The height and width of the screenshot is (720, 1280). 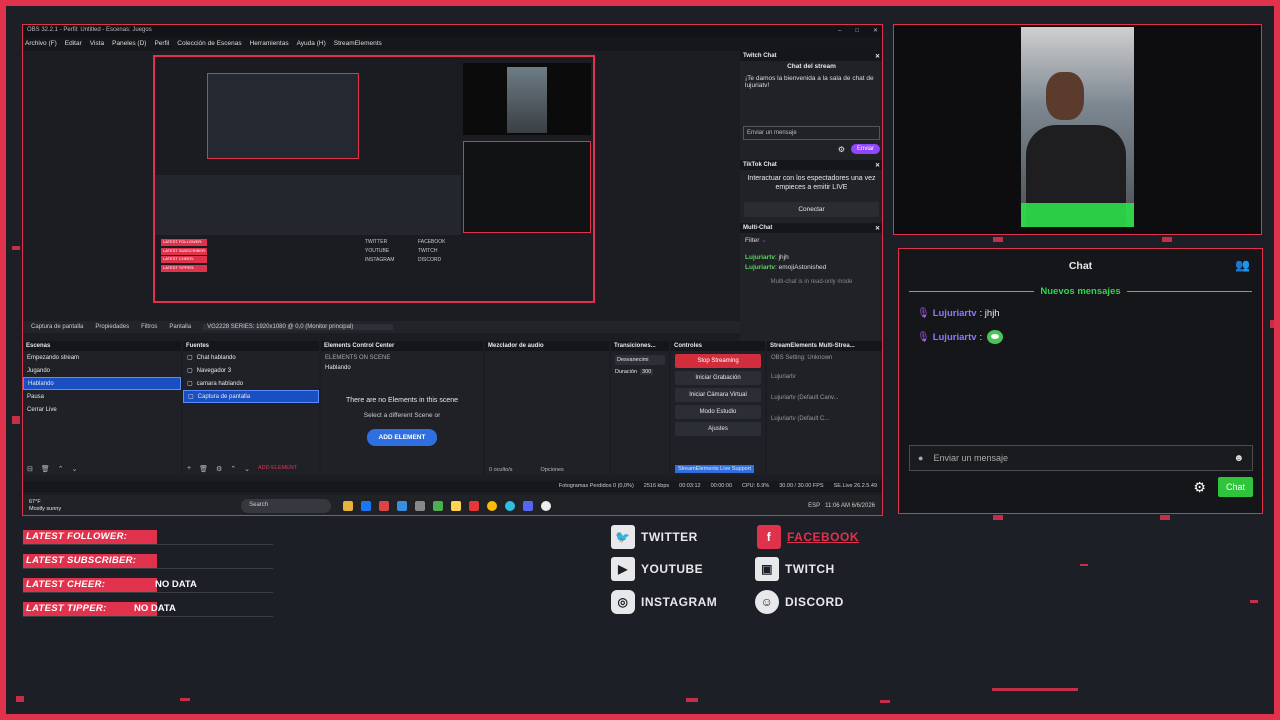 What do you see at coordinates (432, 242) in the screenshot?
I see `preview-facebook: FACEBOOK` at bounding box center [432, 242].